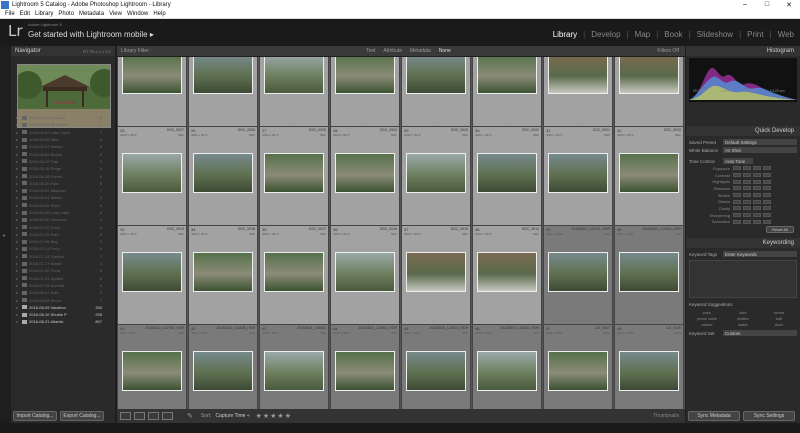 The width and height of the screenshot is (800, 433). I want to click on sort-select: Capture Time ÷, so click(232, 416).